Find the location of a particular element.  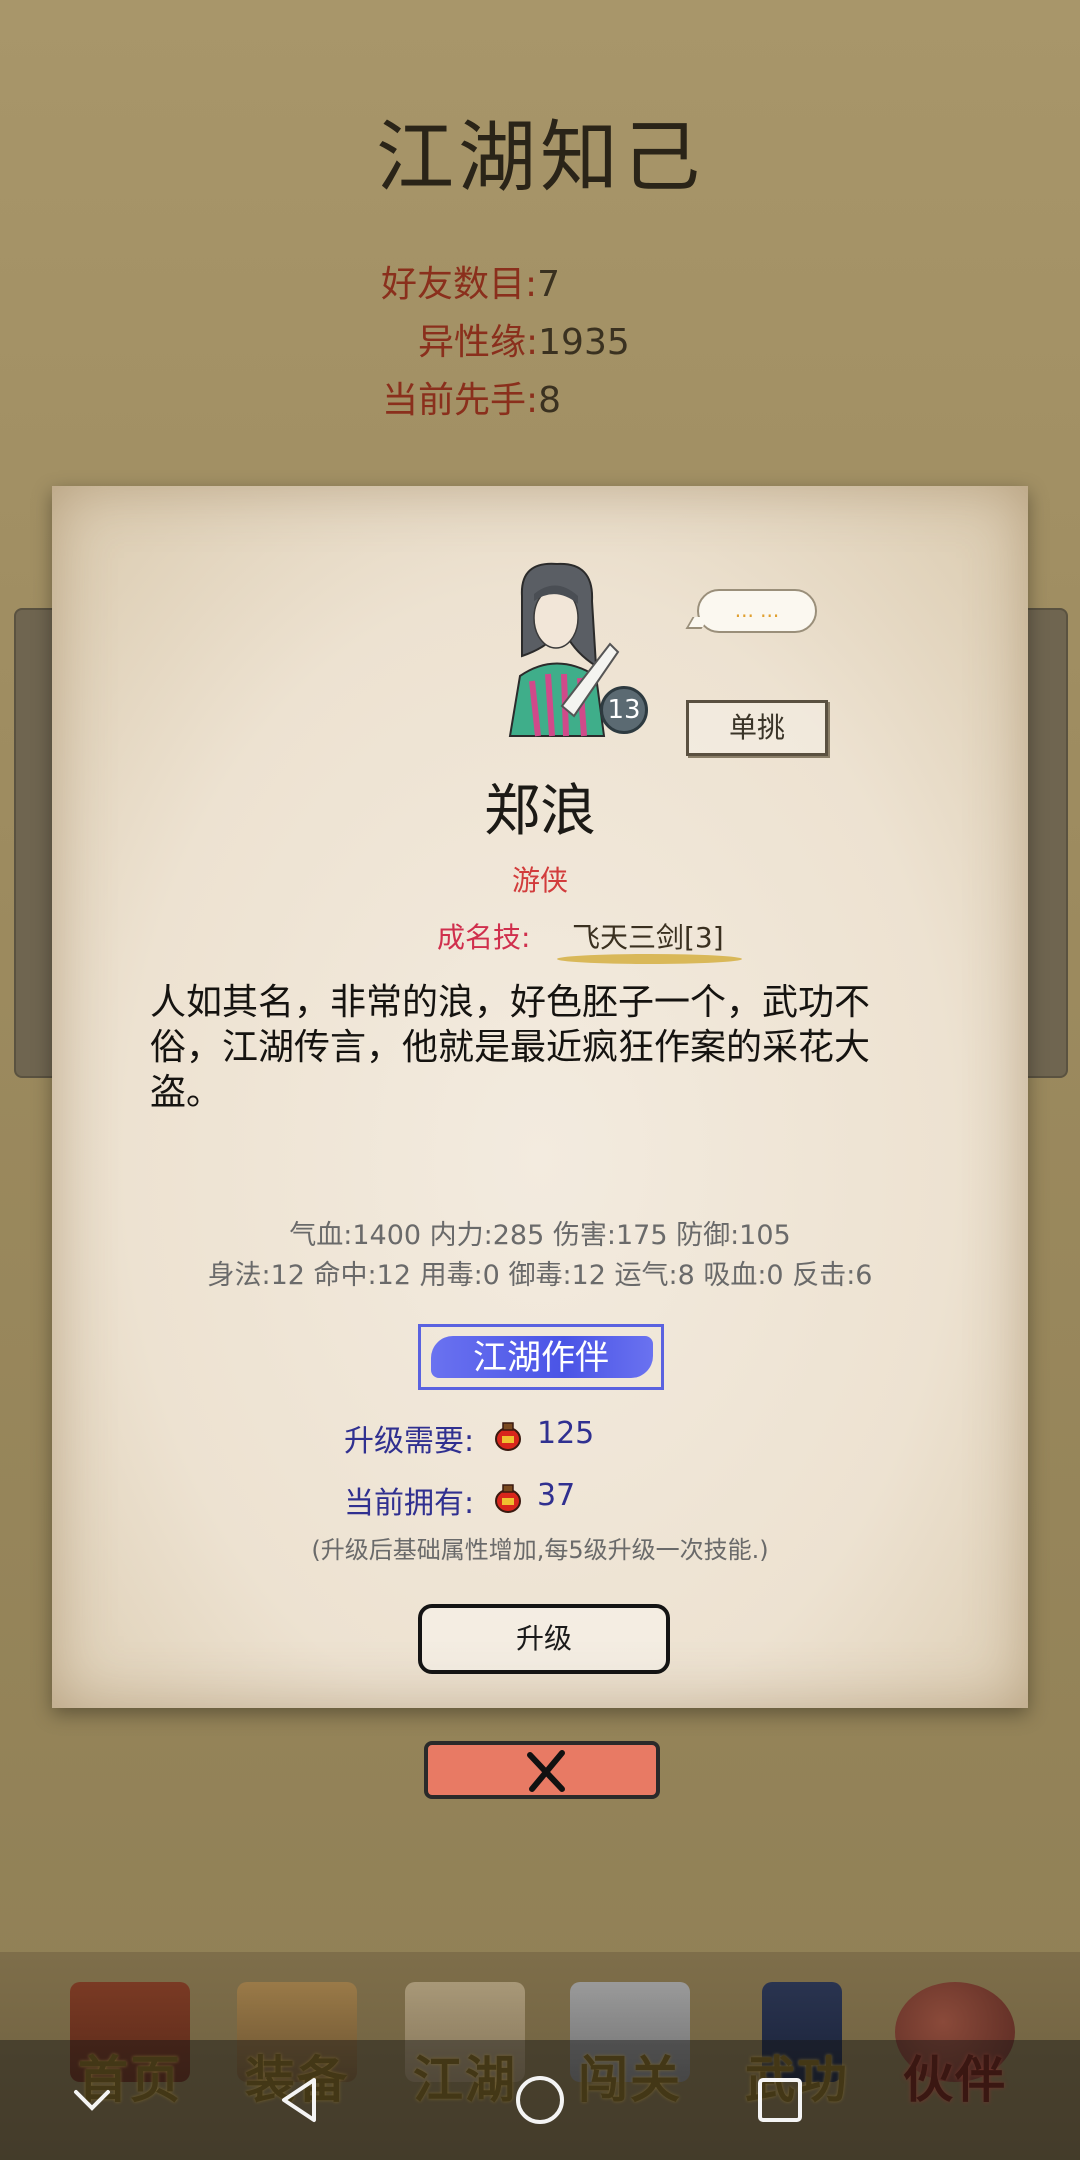

character-class: 游侠 is located at coordinates (539, 880).